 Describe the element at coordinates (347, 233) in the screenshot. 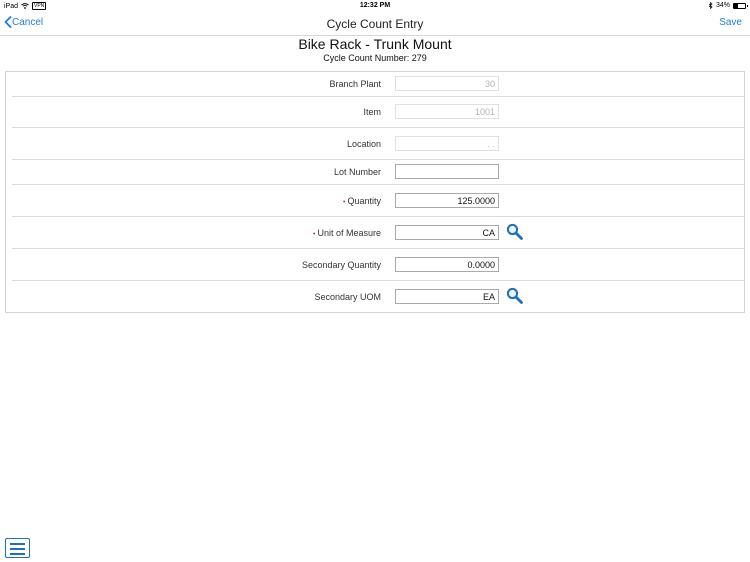

I see `unit-of-measure-label: • Unit of Measure` at that location.